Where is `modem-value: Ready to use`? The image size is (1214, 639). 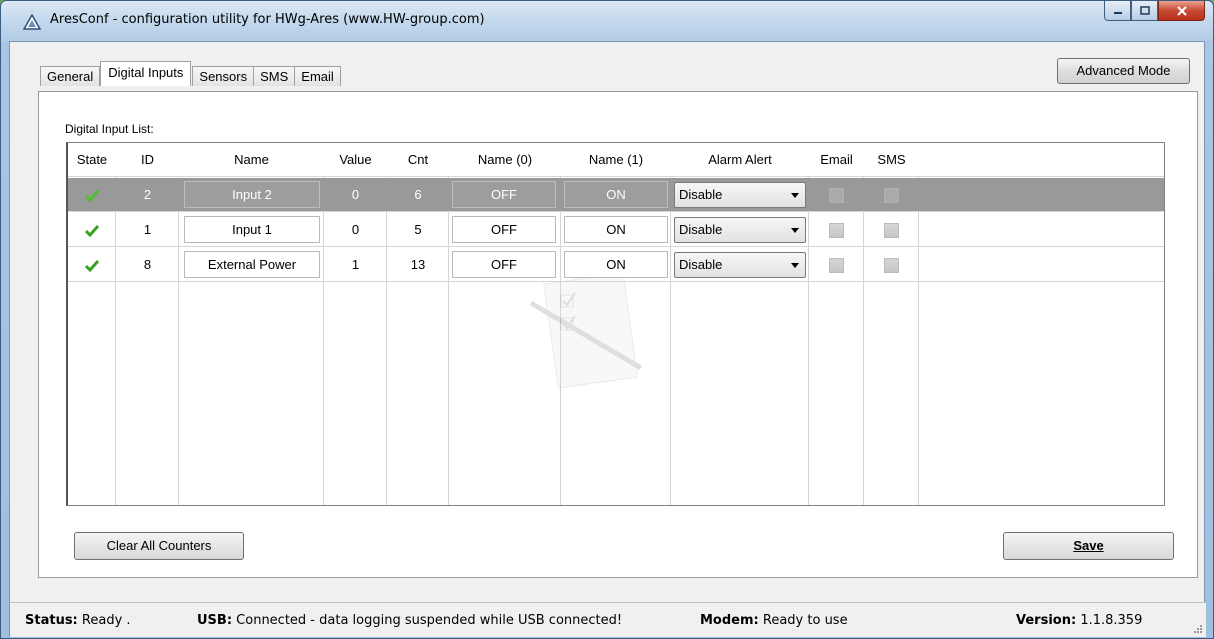 modem-value: Ready to use is located at coordinates (805, 620).